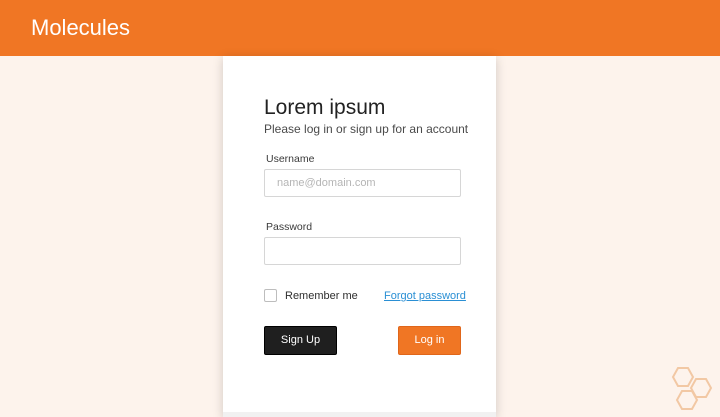 The image size is (720, 417). What do you see at coordinates (362, 183) in the screenshot?
I see `username-input` at bounding box center [362, 183].